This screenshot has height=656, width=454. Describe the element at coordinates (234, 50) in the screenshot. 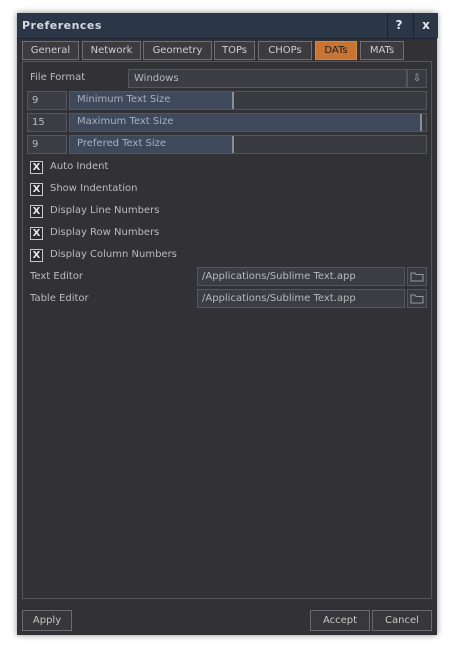

I see `tab-tops: TOPs` at that location.